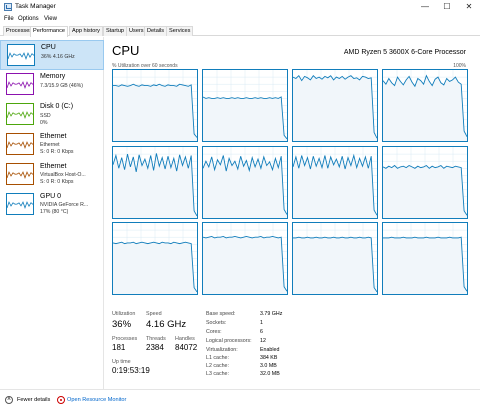 This screenshot has width=480, height=411. I want to click on menu-view: View, so click(50, 19).